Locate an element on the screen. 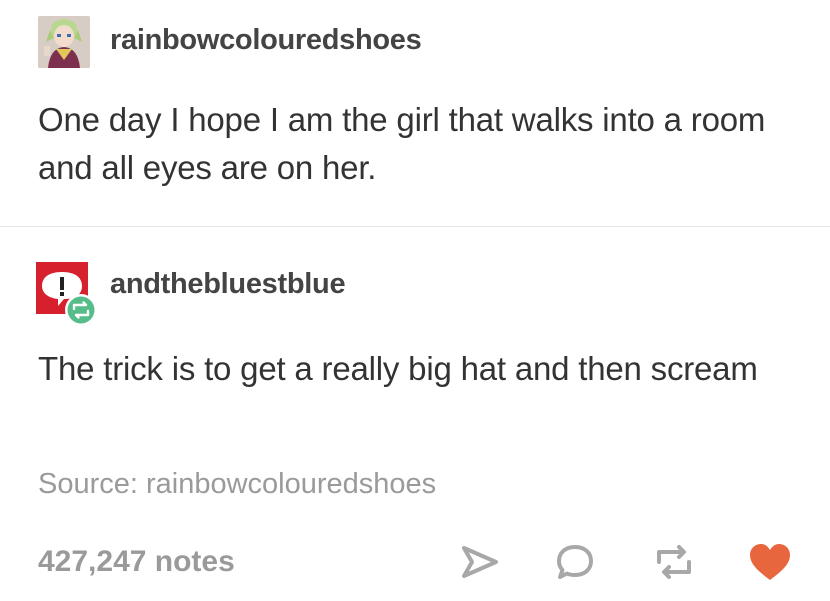 The width and height of the screenshot is (830, 601). heart-icon is located at coordinates (770, 562).